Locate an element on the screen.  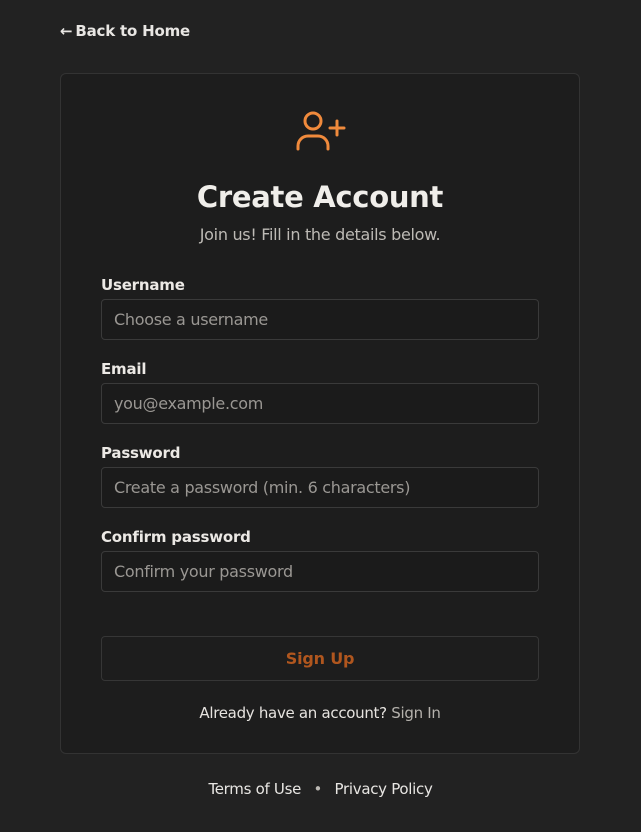
user-plus-icon is located at coordinates (321, 131).